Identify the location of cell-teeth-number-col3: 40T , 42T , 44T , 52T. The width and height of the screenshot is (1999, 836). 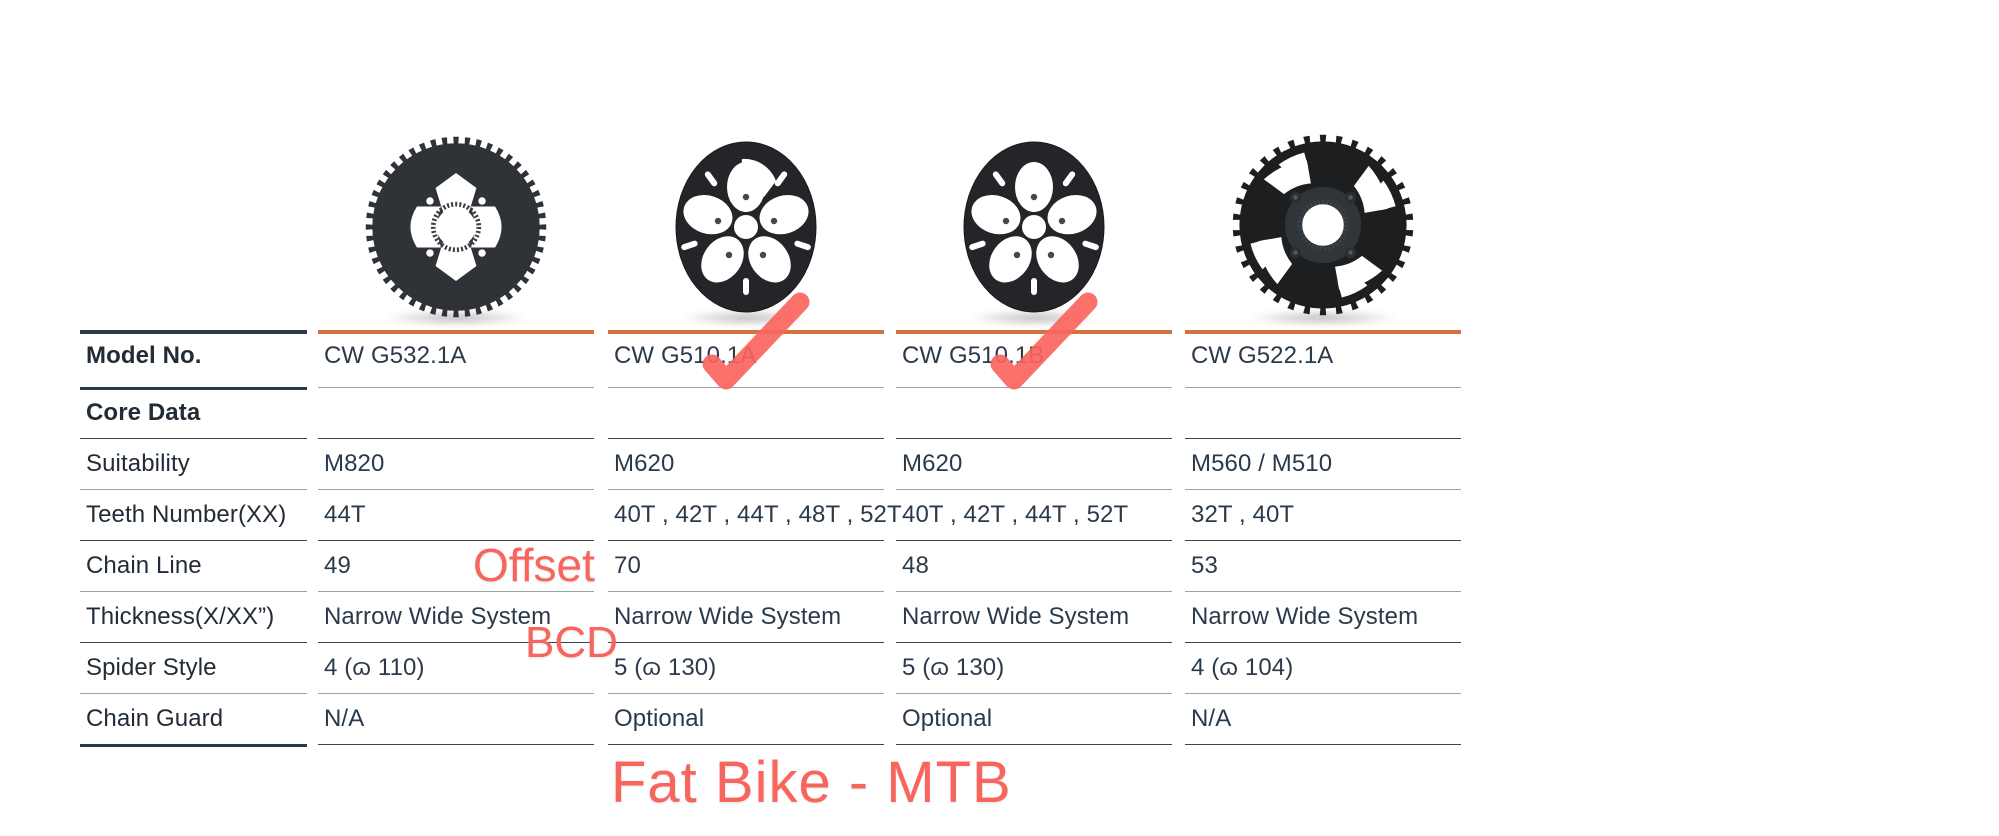
(1015, 514).